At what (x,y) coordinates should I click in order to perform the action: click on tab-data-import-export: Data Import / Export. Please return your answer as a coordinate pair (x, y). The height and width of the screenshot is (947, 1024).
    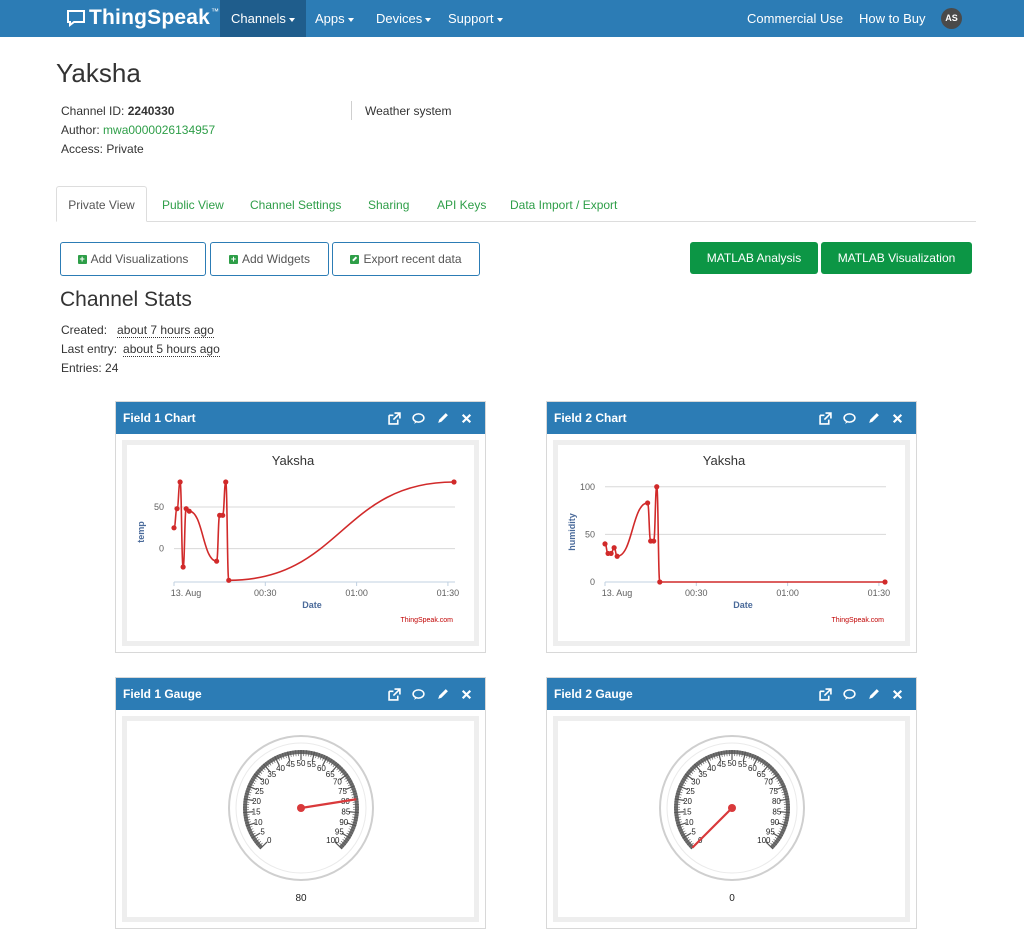
    Looking at the image, I should click on (563, 205).